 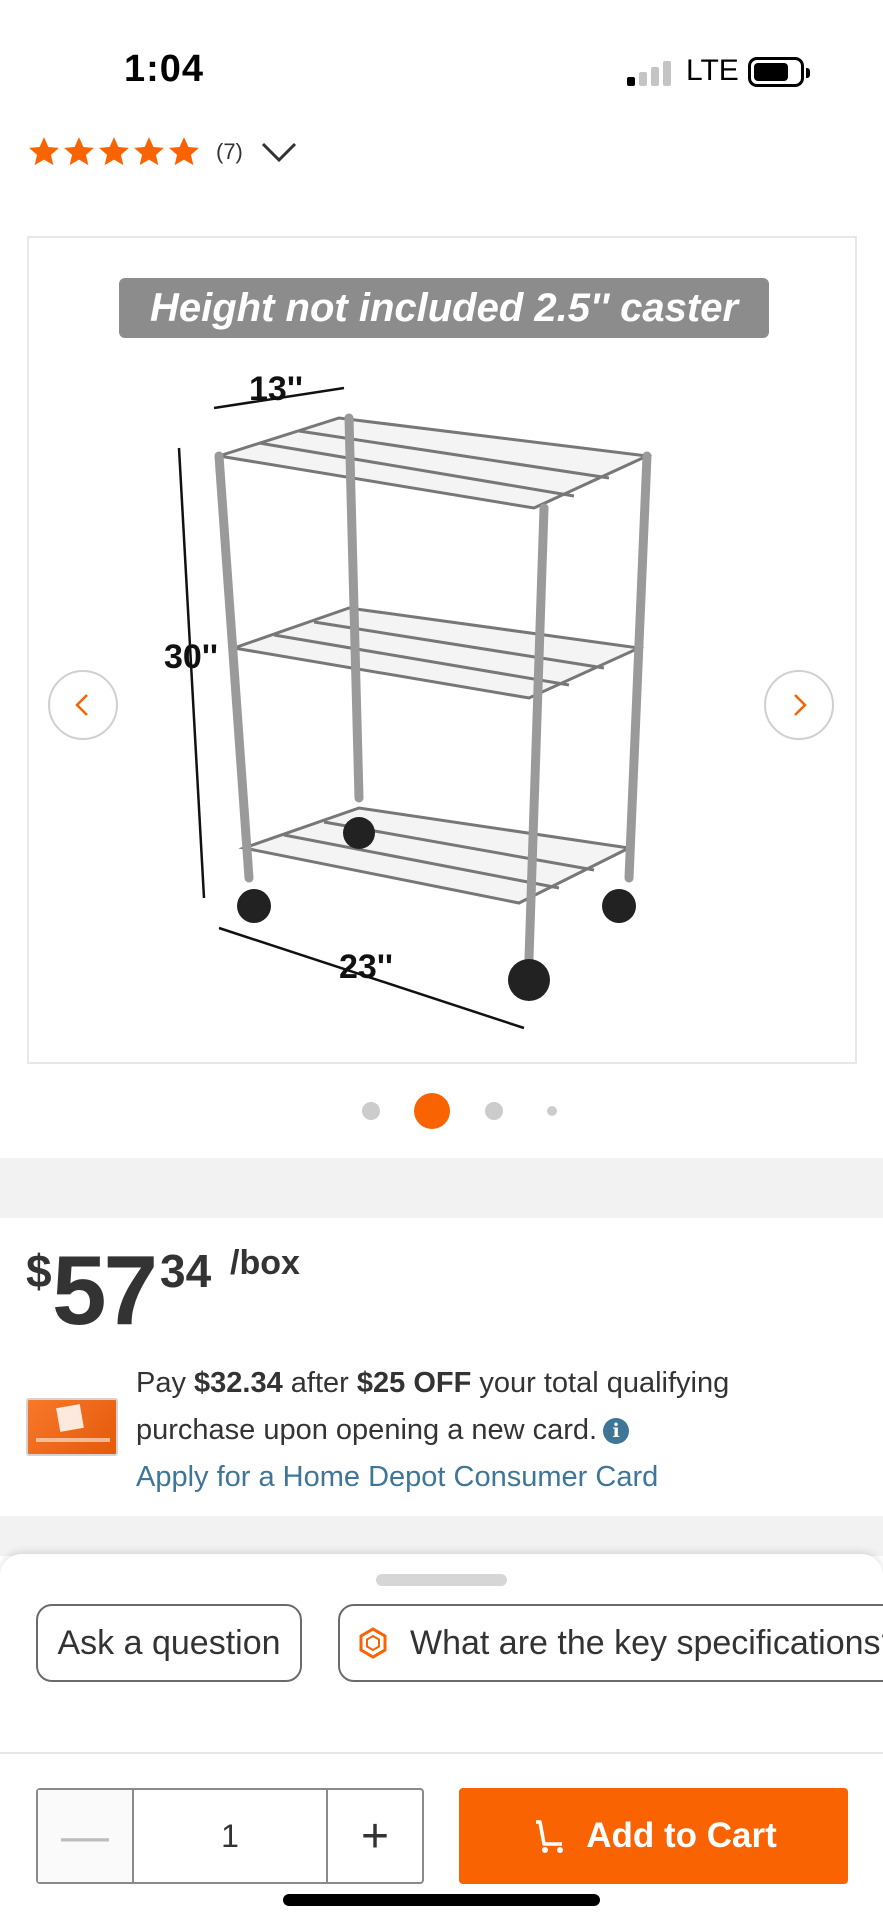 I want to click on offer-discount: $25 OFF, so click(x=414, y=1383).